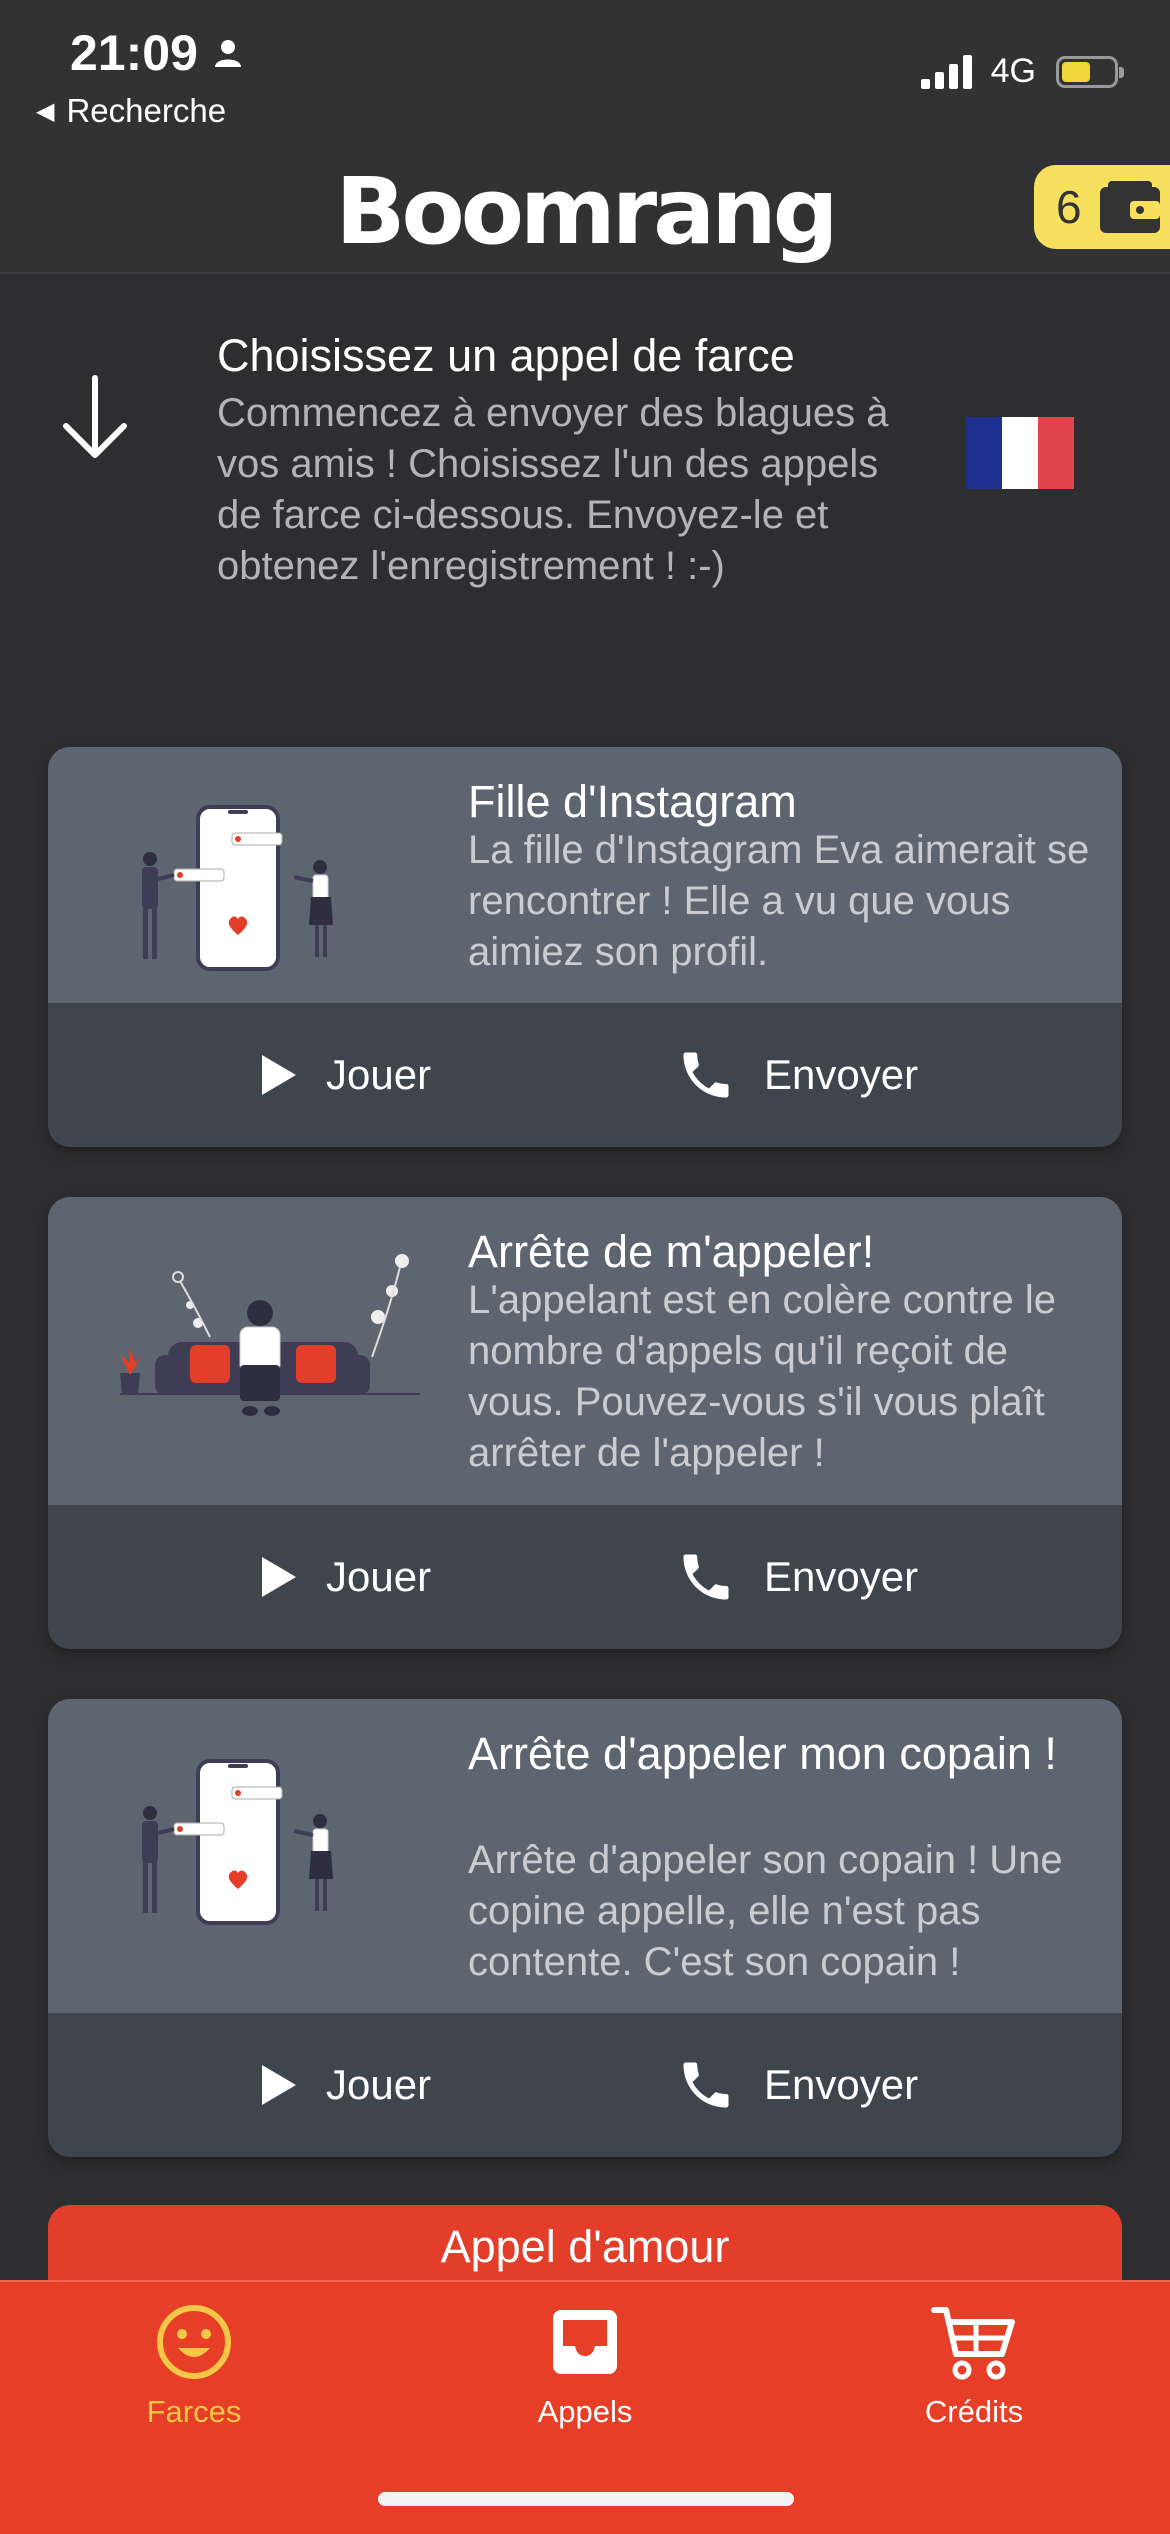  I want to click on language-flag-france, so click(1020, 453).